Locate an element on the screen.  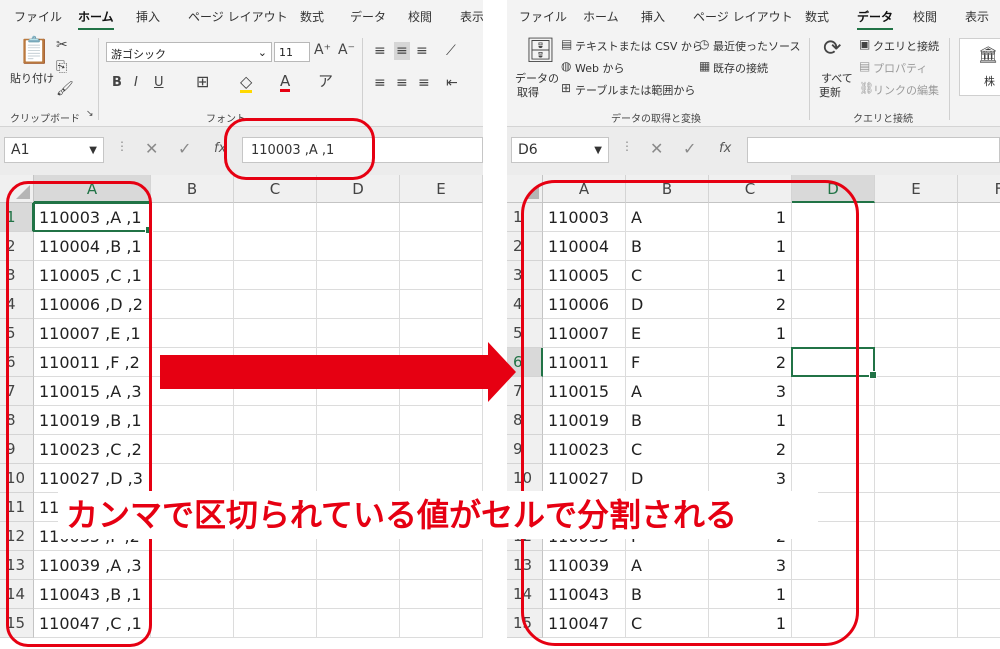
insert-function-icon: fx is located at coordinates (725, 148).